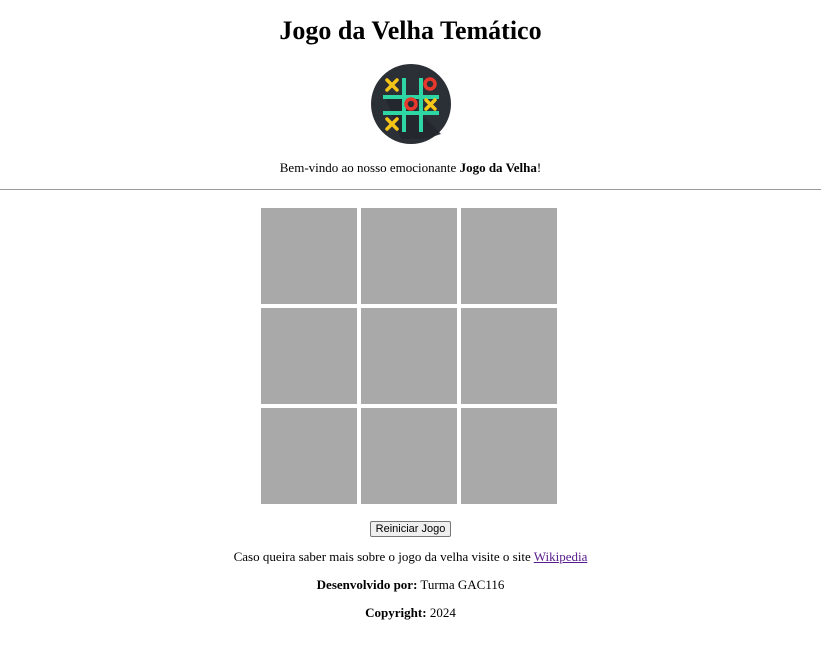 Image resolution: width=821 pixels, height=662 pixels. I want to click on controls: Reiniciar Jogo, so click(410, 528).